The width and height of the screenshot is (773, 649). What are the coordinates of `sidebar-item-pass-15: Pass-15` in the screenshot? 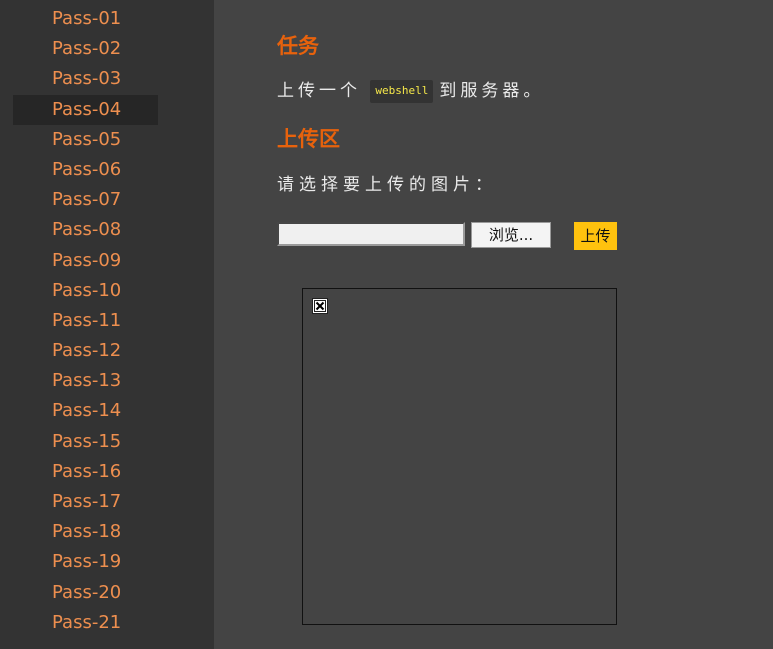 It's located at (107, 442).